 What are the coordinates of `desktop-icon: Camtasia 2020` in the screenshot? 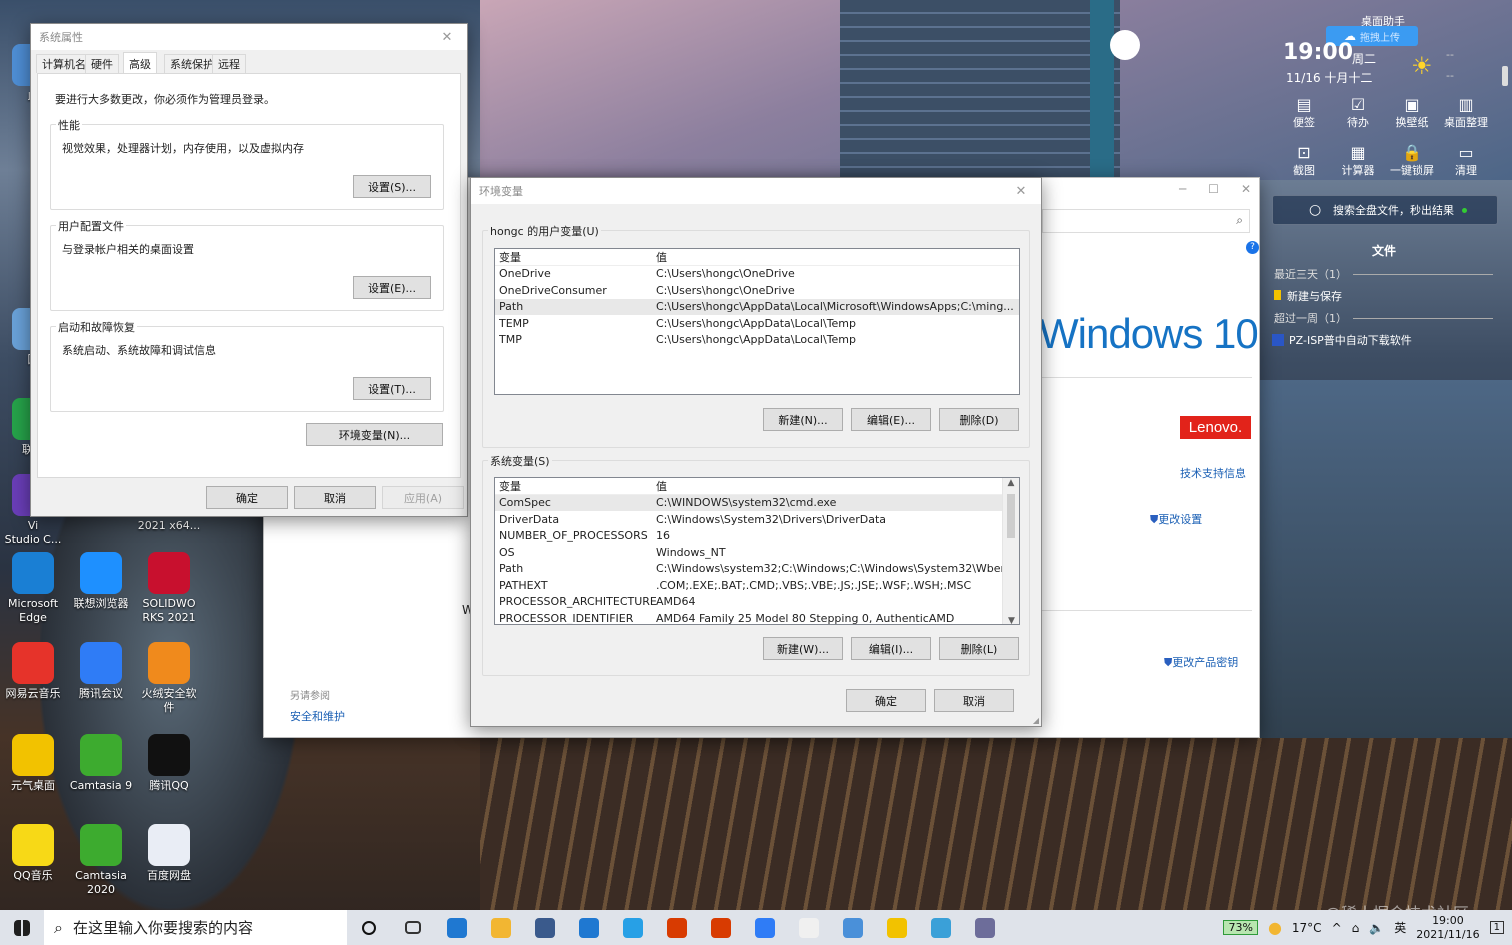 It's located at (101, 860).